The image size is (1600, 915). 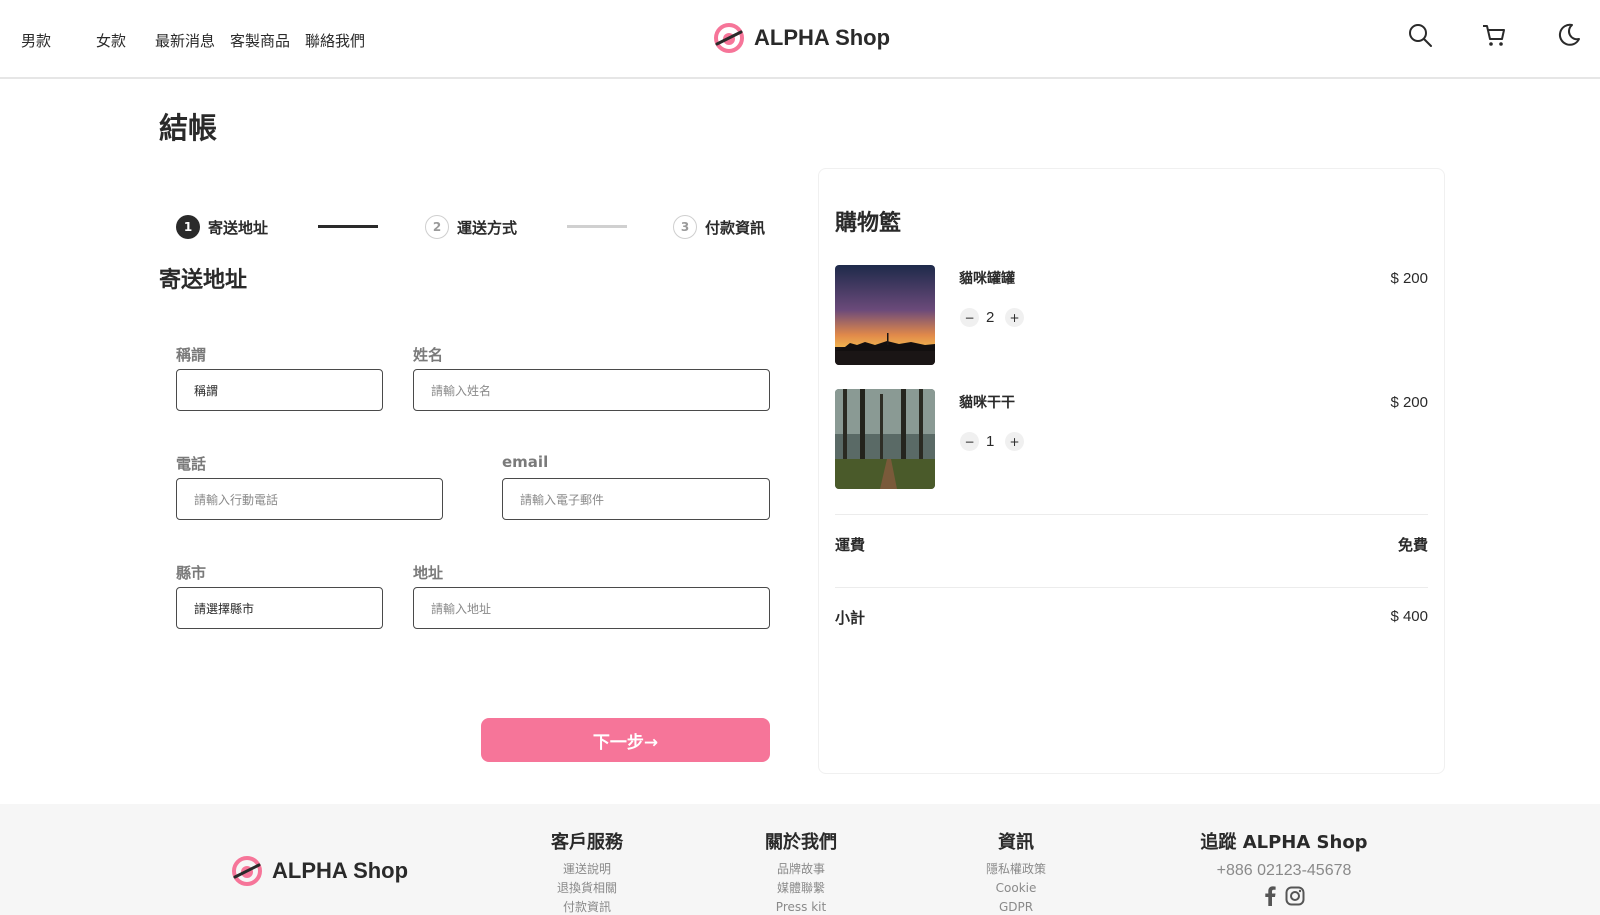 What do you see at coordinates (1284, 896) in the screenshot?
I see `social-icons` at bounding box center [1284, 896].